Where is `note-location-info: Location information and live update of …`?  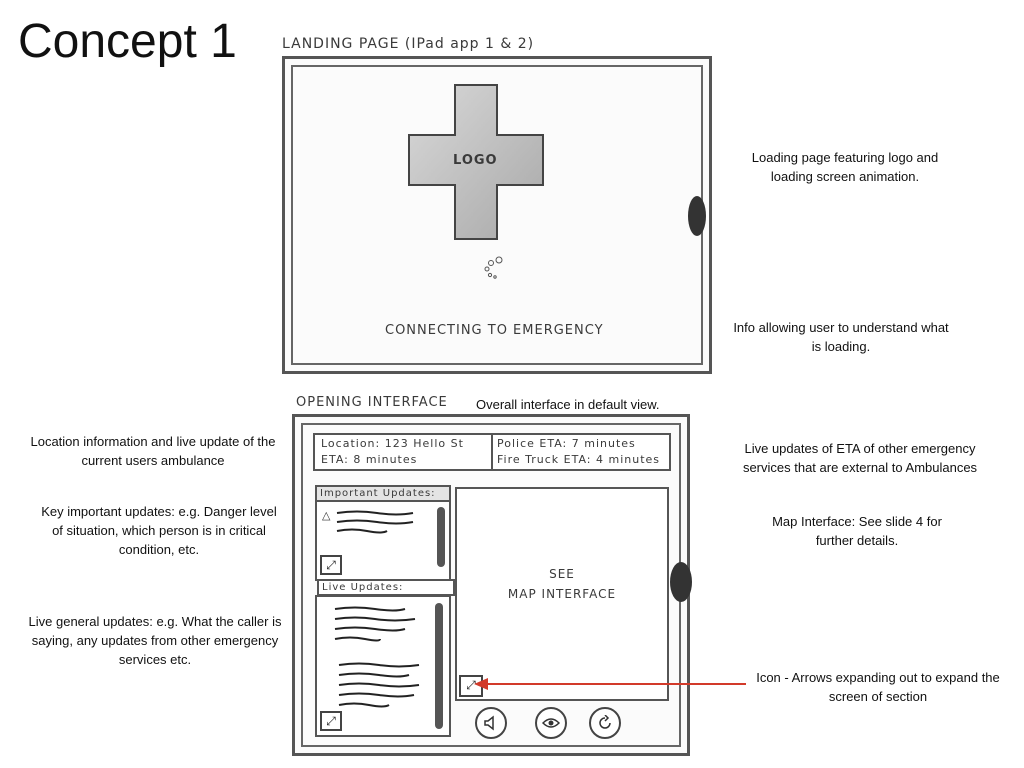 note-location-info: Location information and live update of … is located at coordinates (153, 451).